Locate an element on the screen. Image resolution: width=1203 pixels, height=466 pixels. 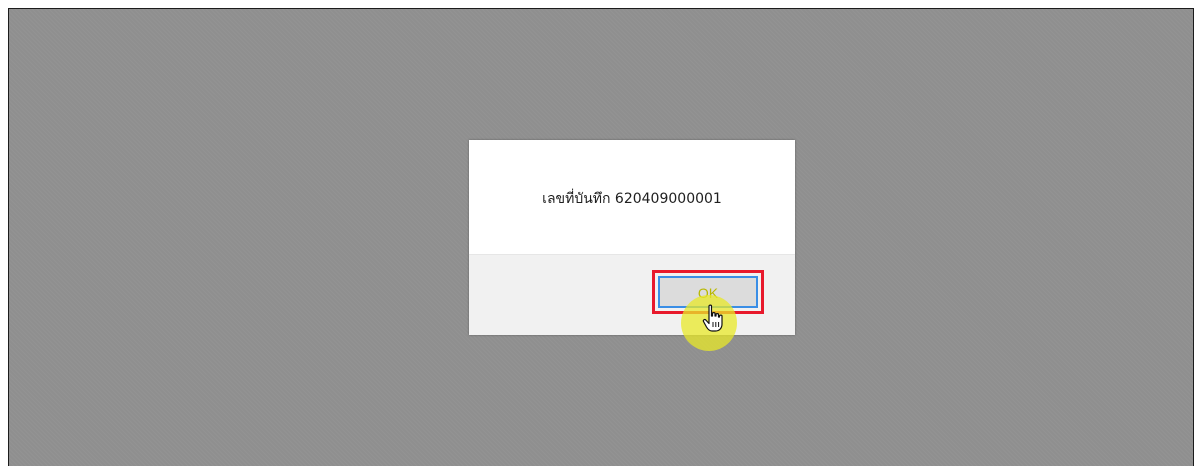
dialog-body: เลขที่บันทึก 620409000001 is located at coordinates (632, 197).